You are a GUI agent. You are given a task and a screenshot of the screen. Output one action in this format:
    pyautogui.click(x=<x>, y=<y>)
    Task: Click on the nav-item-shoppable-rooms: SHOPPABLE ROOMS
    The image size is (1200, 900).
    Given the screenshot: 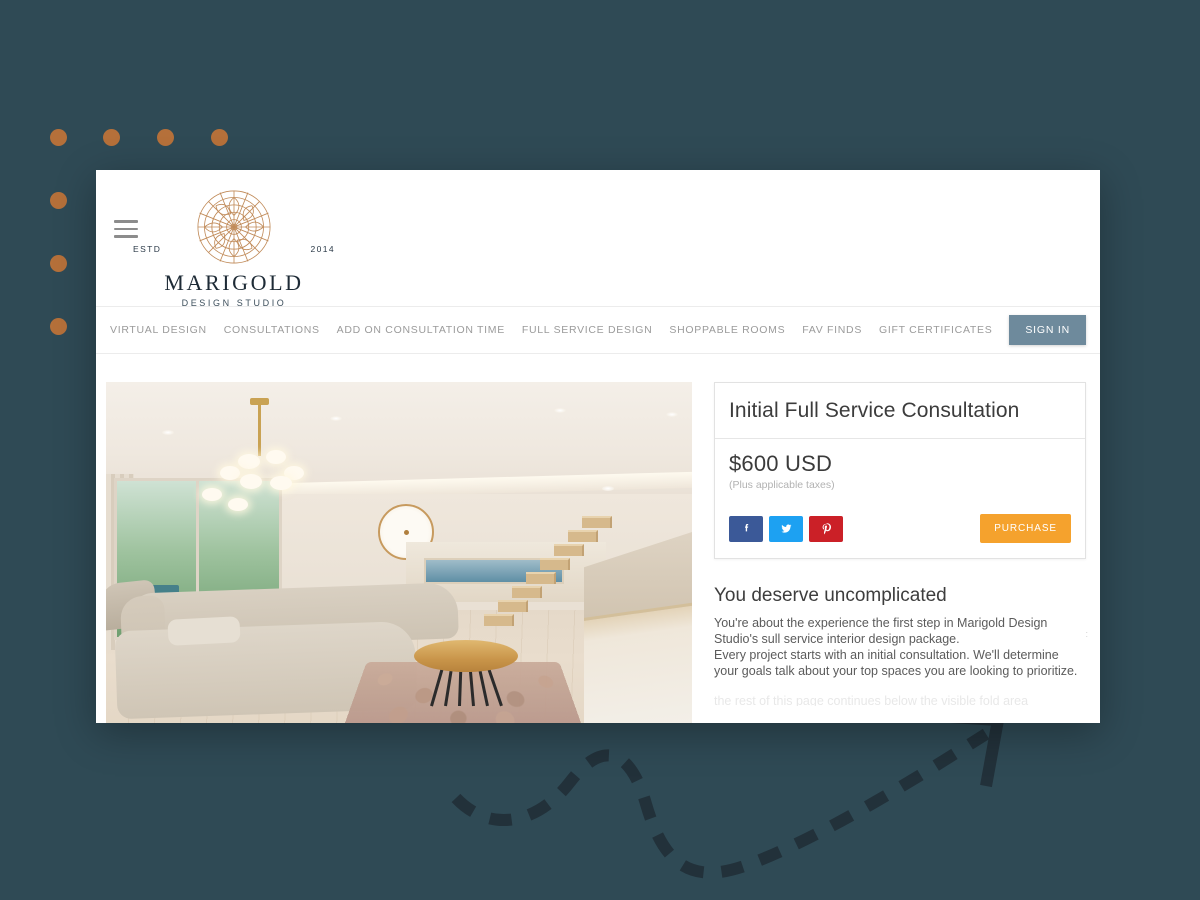 What is the action you would take?
    pyautogui.click(x=727, y=330)
    